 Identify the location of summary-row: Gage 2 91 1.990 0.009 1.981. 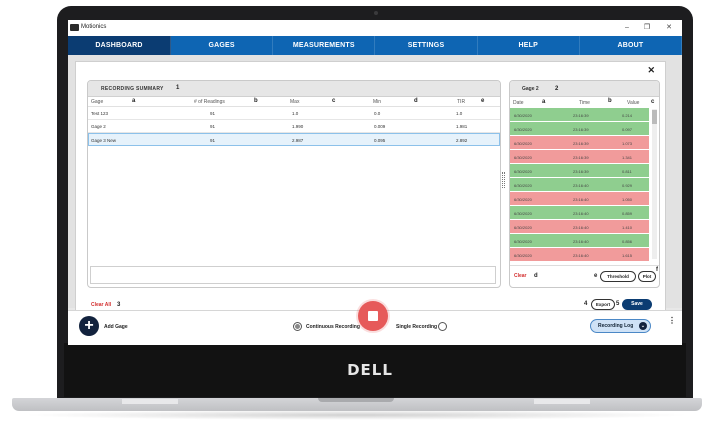
(294, 126).